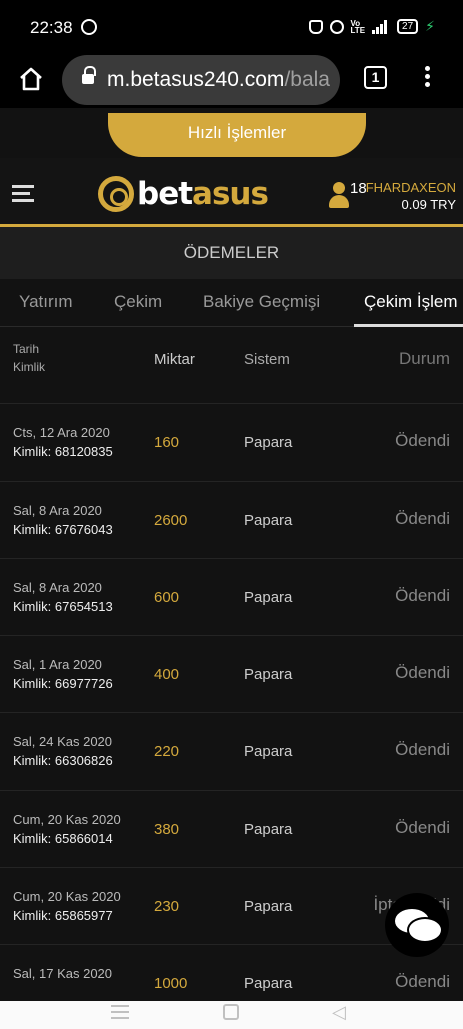 This screenshot has width=463, height=1029. Describe the element at coordinates (51, 27) in the screenshot. I see `status-time: 22:38` at that location.